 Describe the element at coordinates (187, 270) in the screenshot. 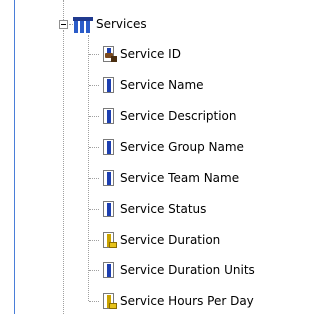

I see `tree-node-label: Service Duration Units` at that location.